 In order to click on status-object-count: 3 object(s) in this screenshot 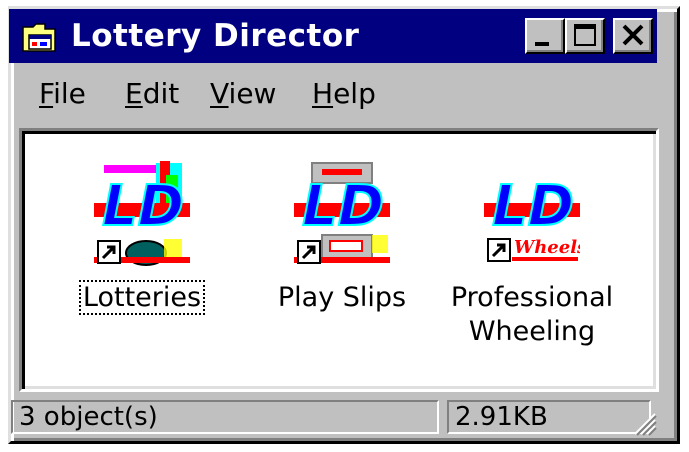, I will do `click(225, 417)`.